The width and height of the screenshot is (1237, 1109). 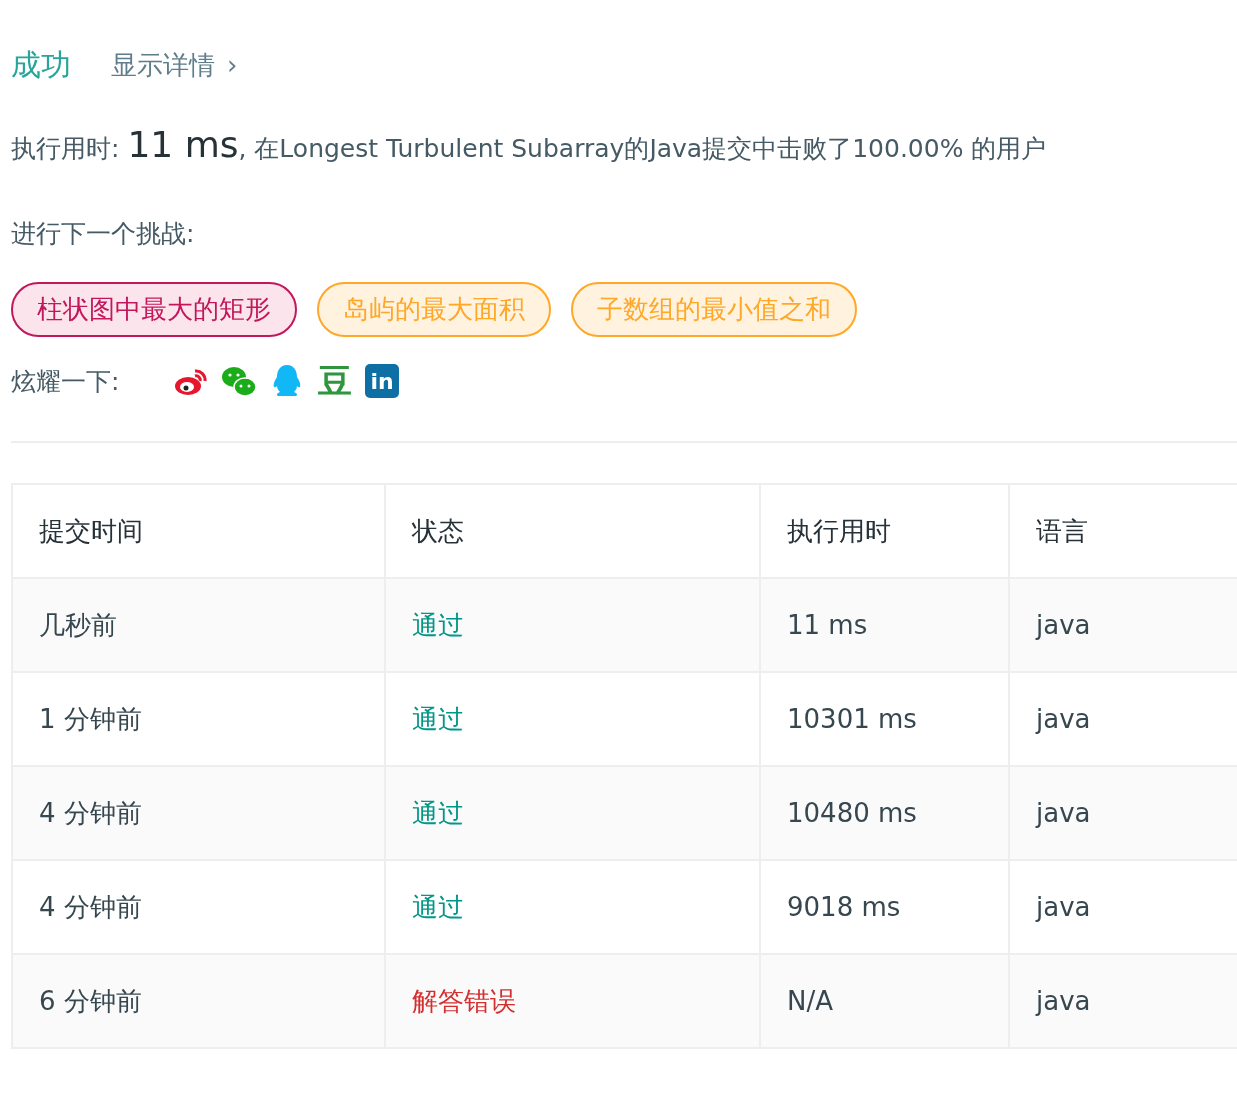 What do you see at coordinates (198, 531) in the screenshot?
I see `column-header: 提交时间` at bounding box center [198, 531].